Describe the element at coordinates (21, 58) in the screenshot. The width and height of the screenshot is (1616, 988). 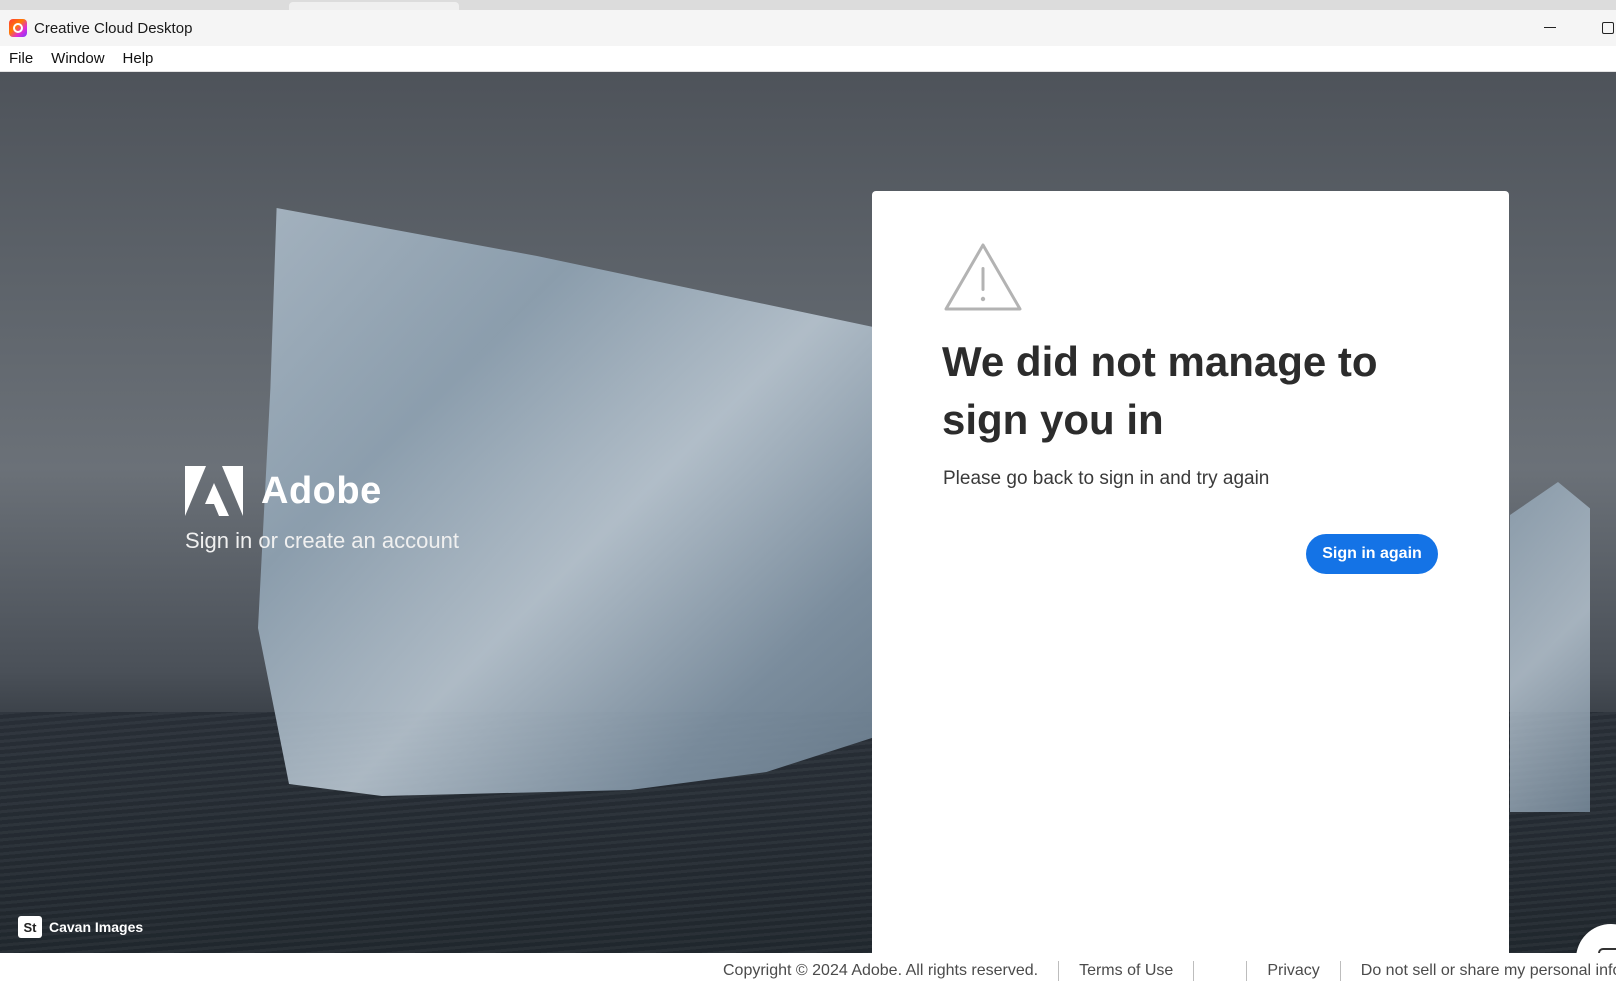
I see `menu-file: File` at that location.